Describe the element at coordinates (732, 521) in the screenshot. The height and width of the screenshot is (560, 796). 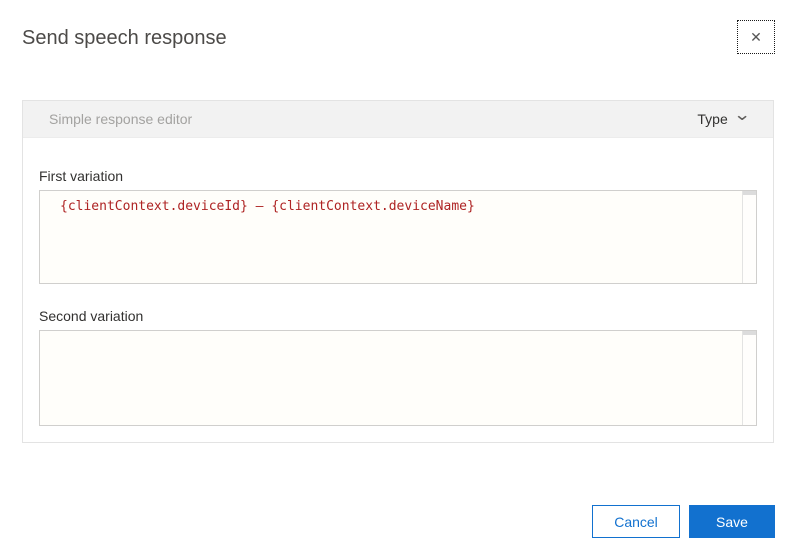
I see `save-button: Save` at that location.